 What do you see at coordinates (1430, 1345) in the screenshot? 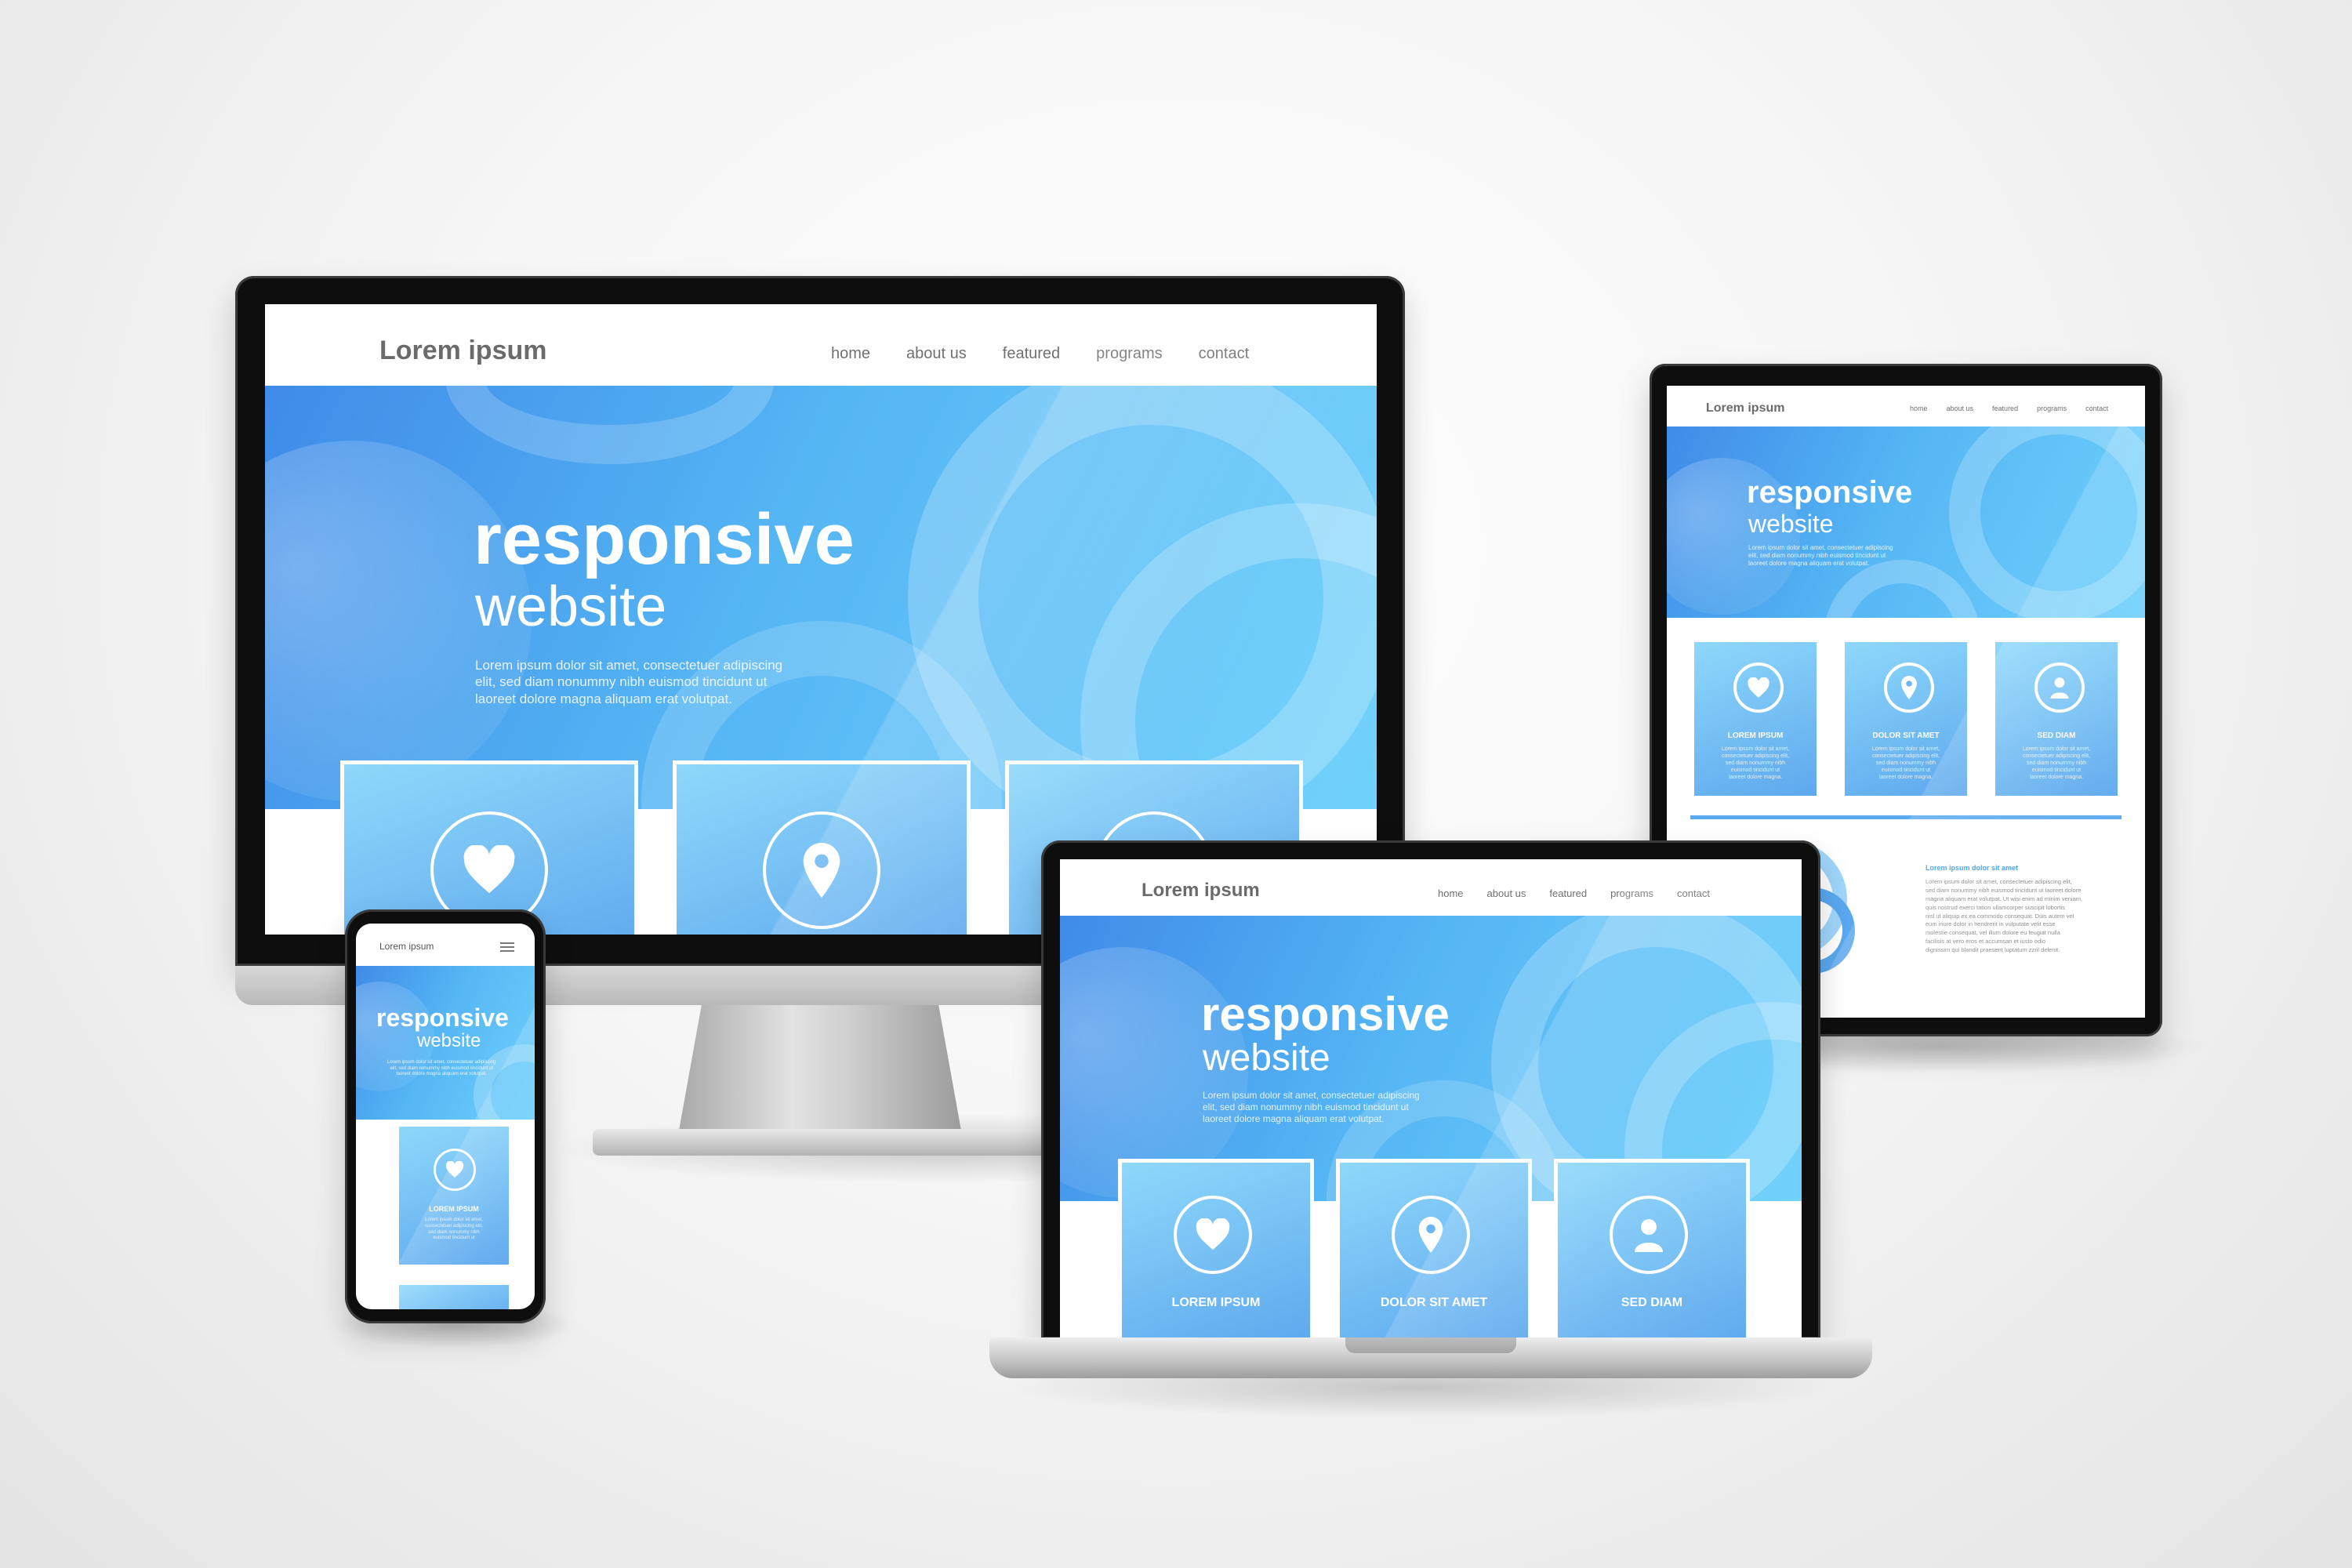
I see `laptop-trackpad-notch` at bounding box center [1430, 1345].